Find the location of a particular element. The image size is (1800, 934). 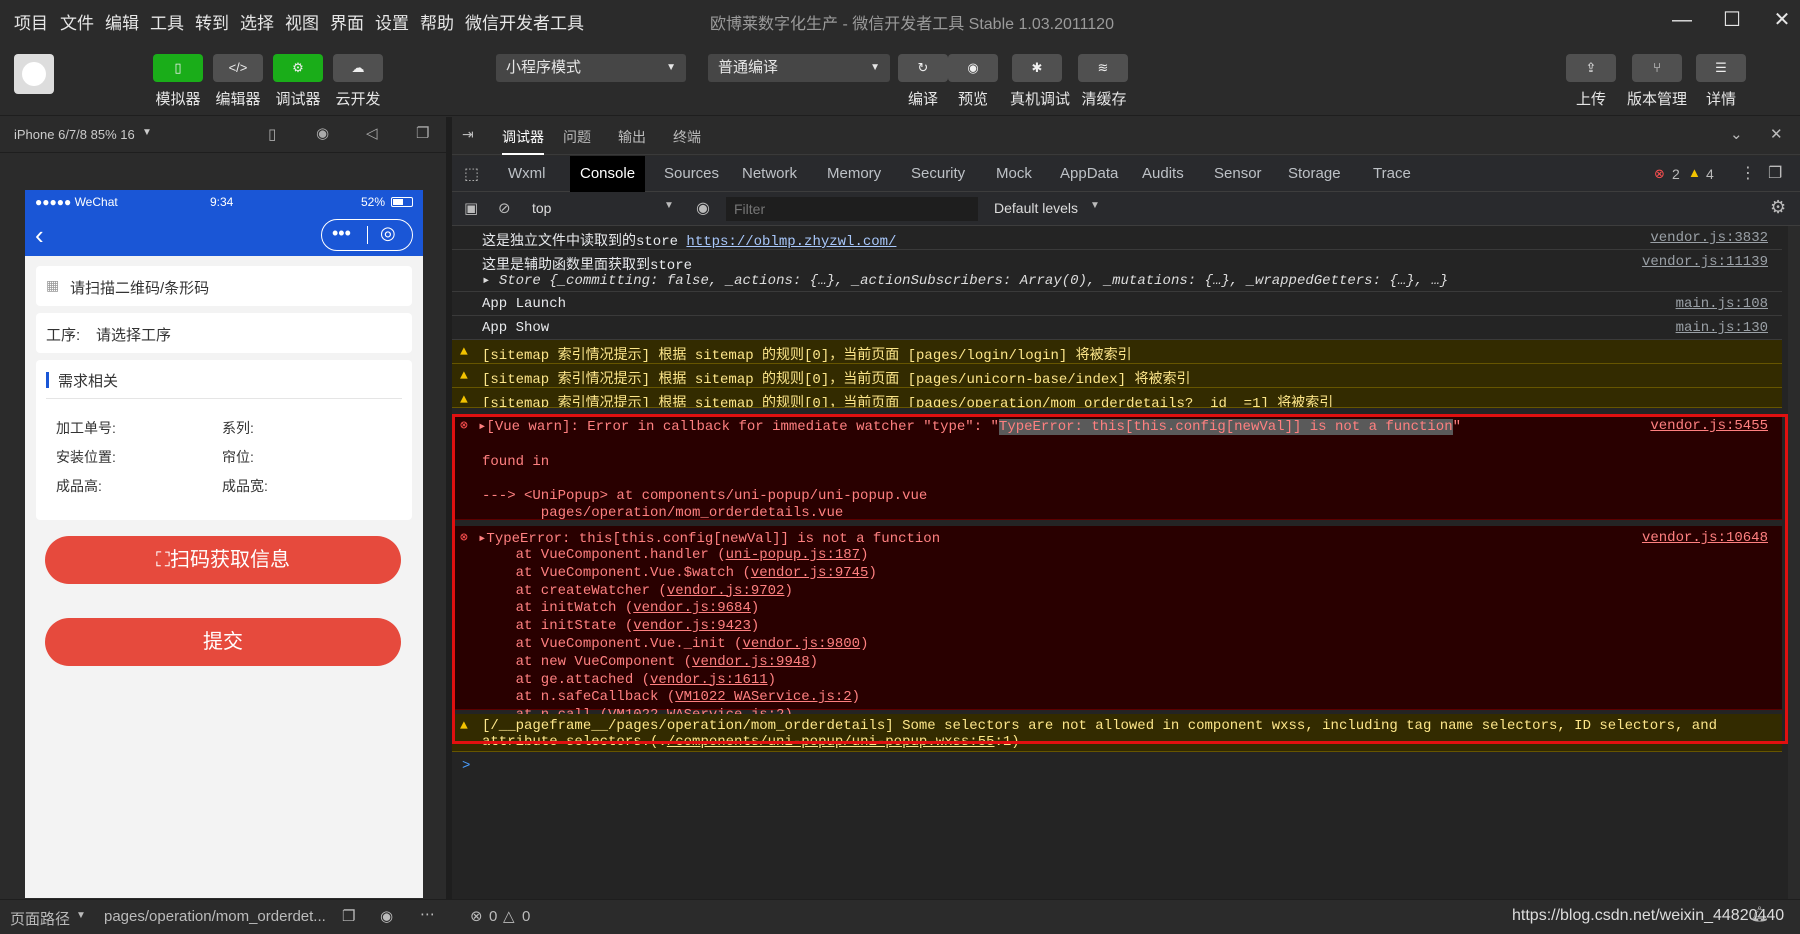

scrollbar is located at coordinates (1794, 562).